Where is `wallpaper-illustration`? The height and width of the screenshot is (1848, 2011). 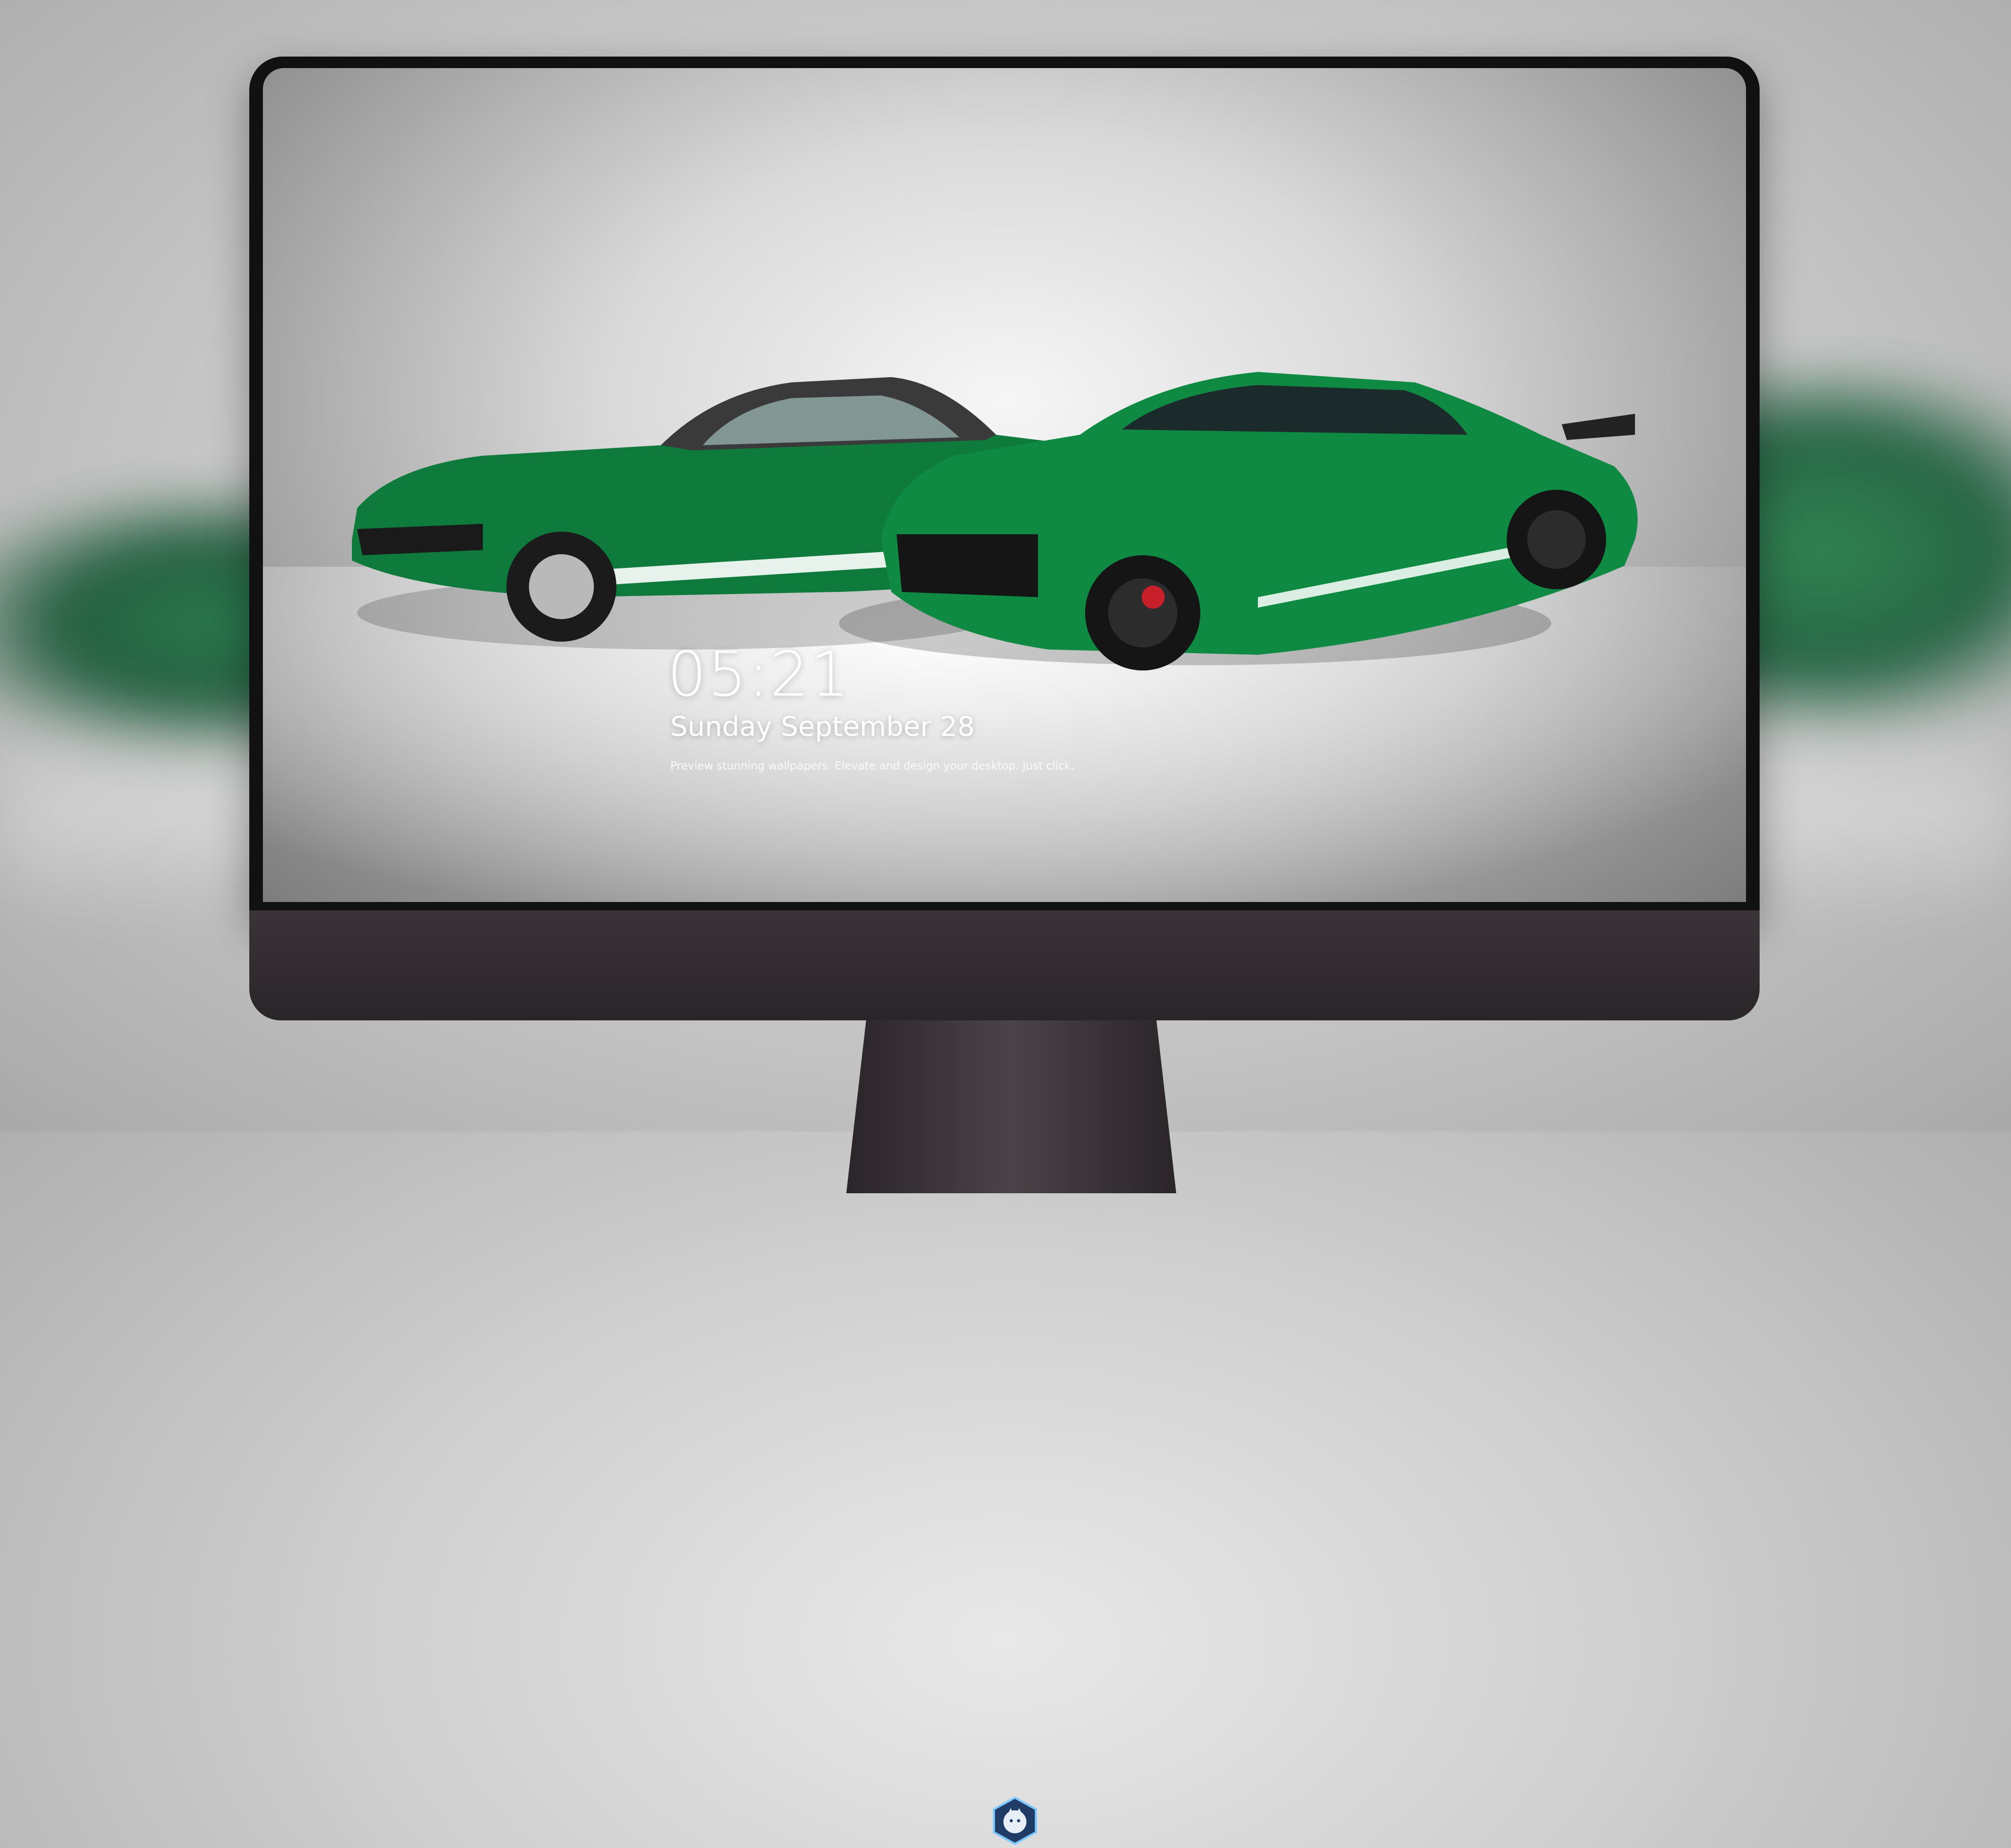 wallpaper-illustration is located at coordinates (995, 521).